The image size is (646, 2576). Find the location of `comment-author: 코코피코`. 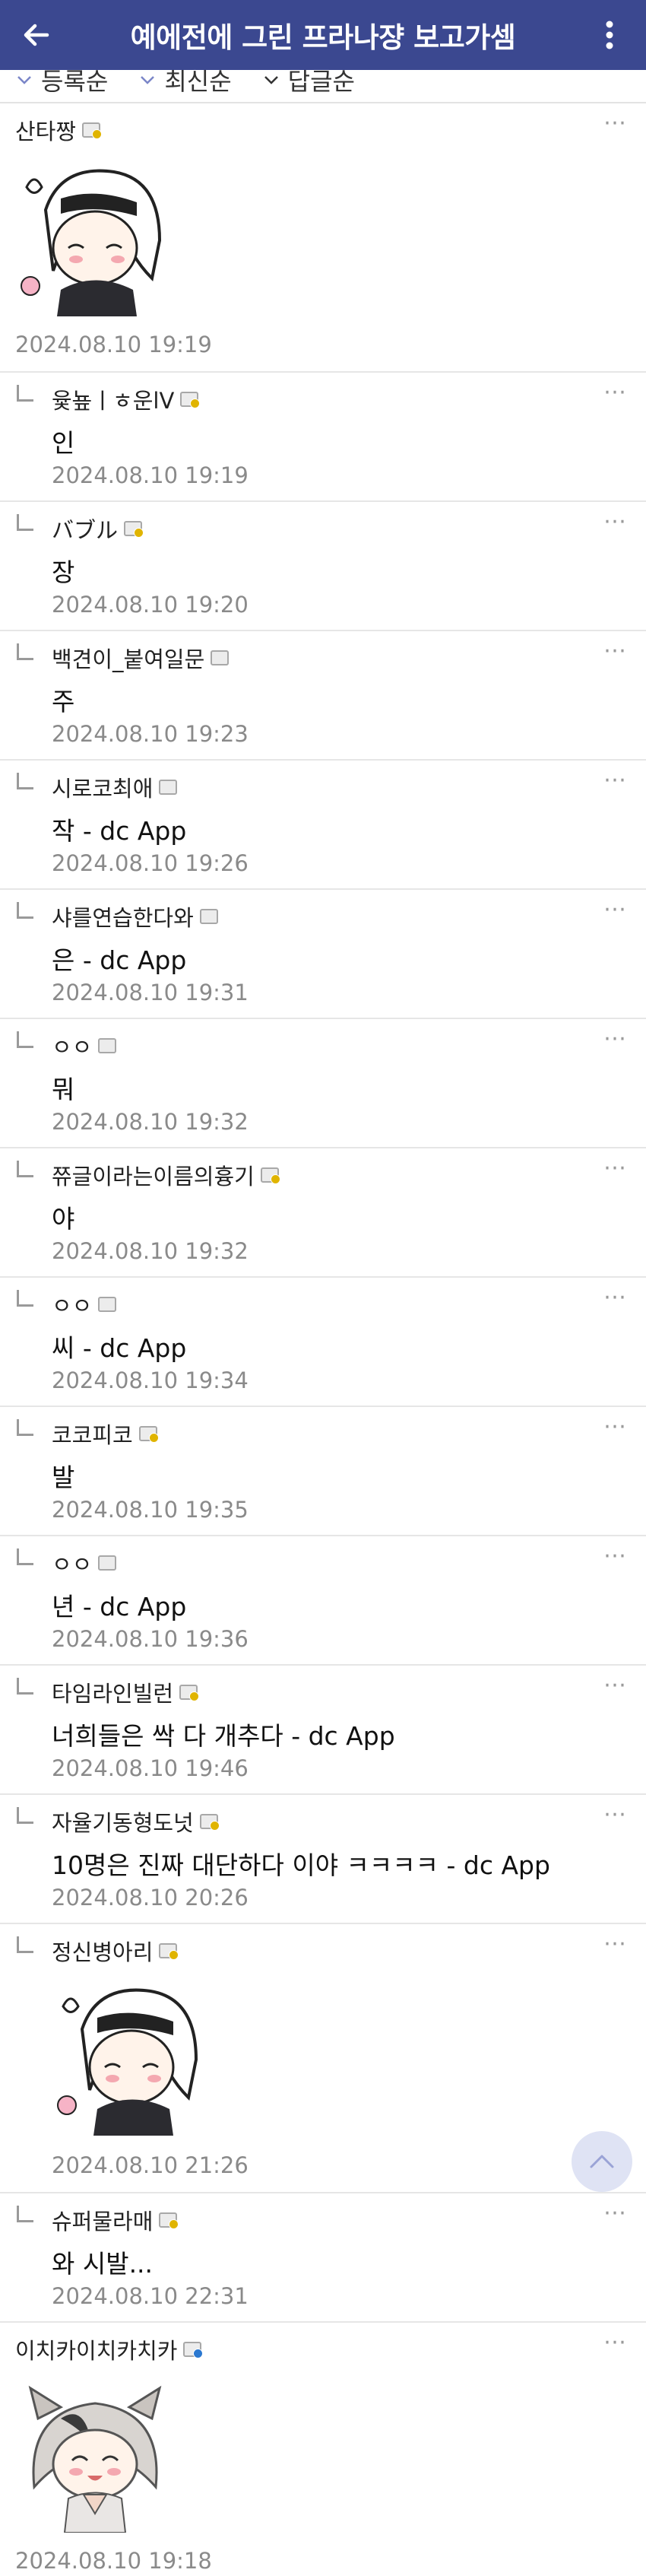

comment-author: 코코피코 is located at coordinates (106, 1434).